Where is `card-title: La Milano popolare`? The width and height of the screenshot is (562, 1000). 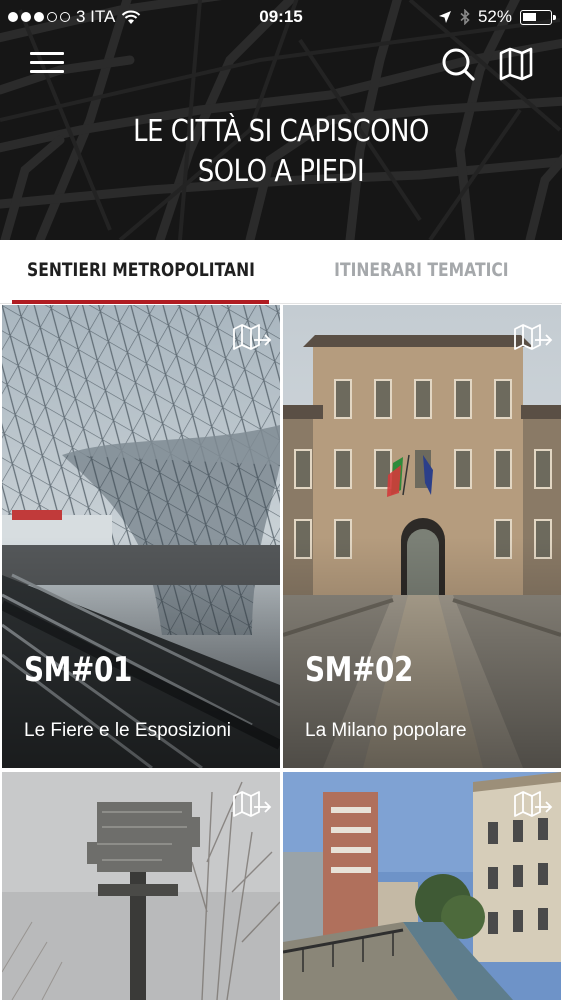 card-title: La Milano popolare is located at coordinates (386, 730).